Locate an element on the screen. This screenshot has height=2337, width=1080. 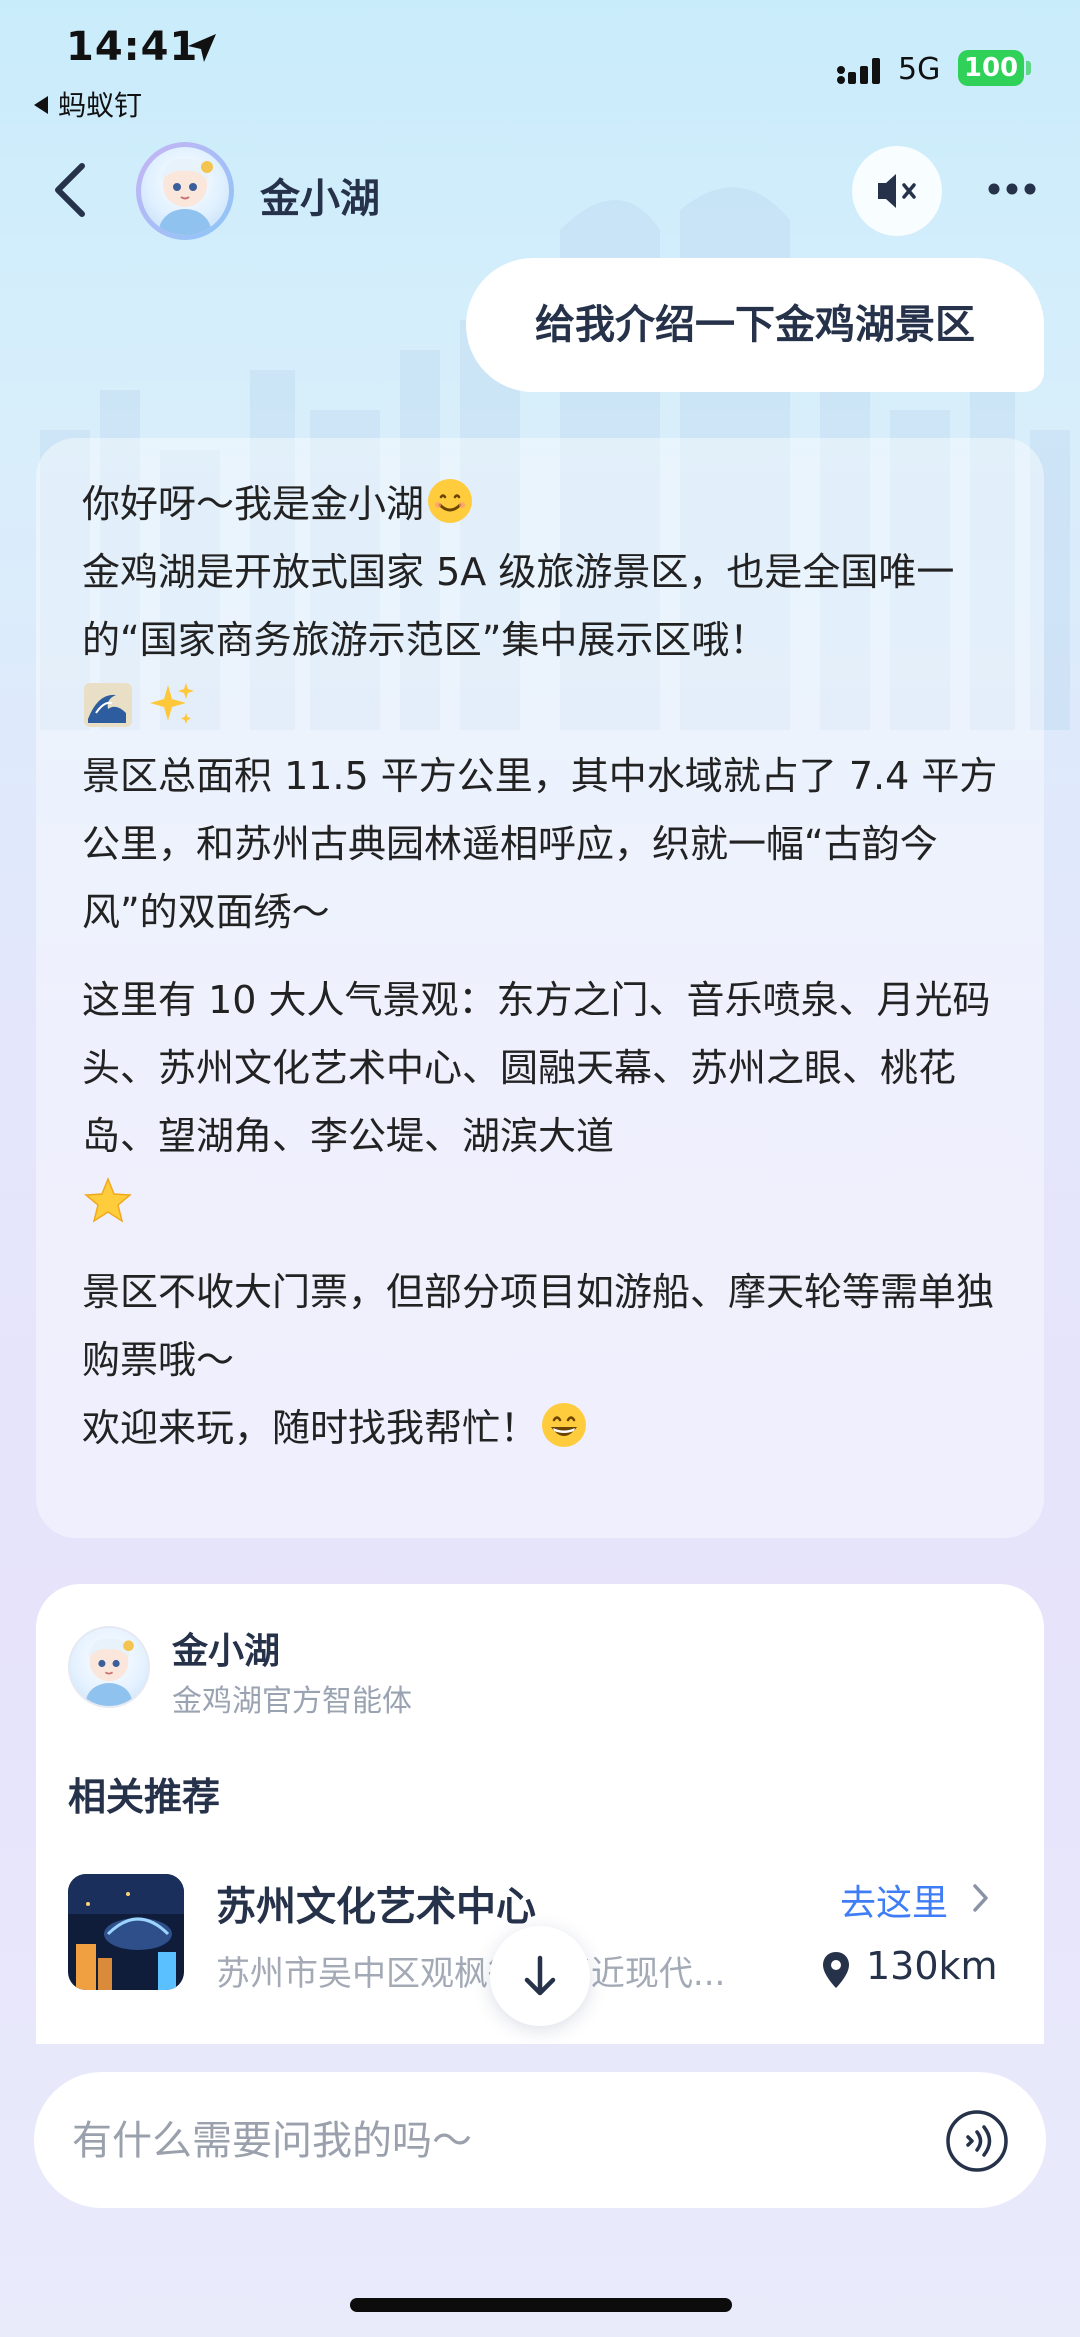
scroll-to-bottom-button is located at coordinates (540, 1976).